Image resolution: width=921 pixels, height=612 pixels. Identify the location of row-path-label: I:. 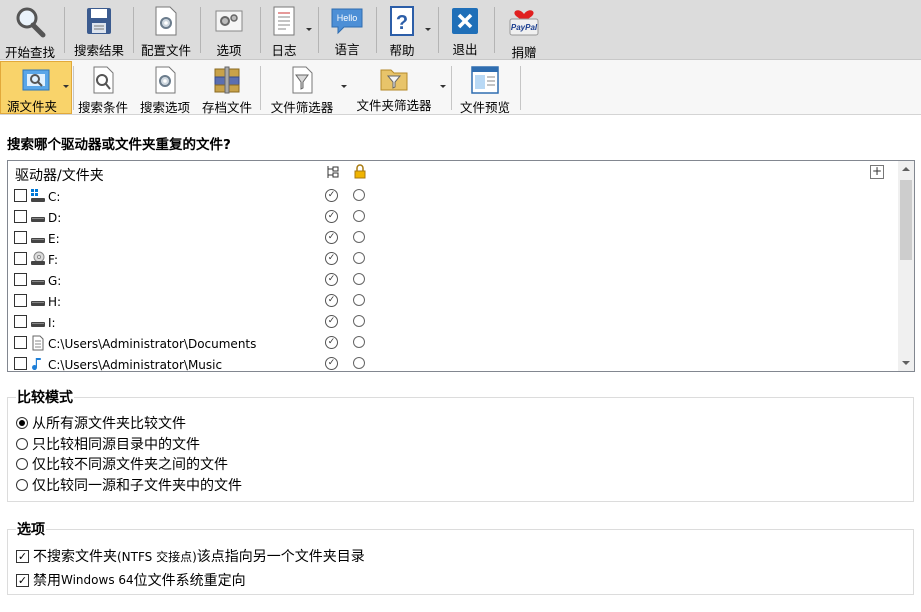
(52, 323).